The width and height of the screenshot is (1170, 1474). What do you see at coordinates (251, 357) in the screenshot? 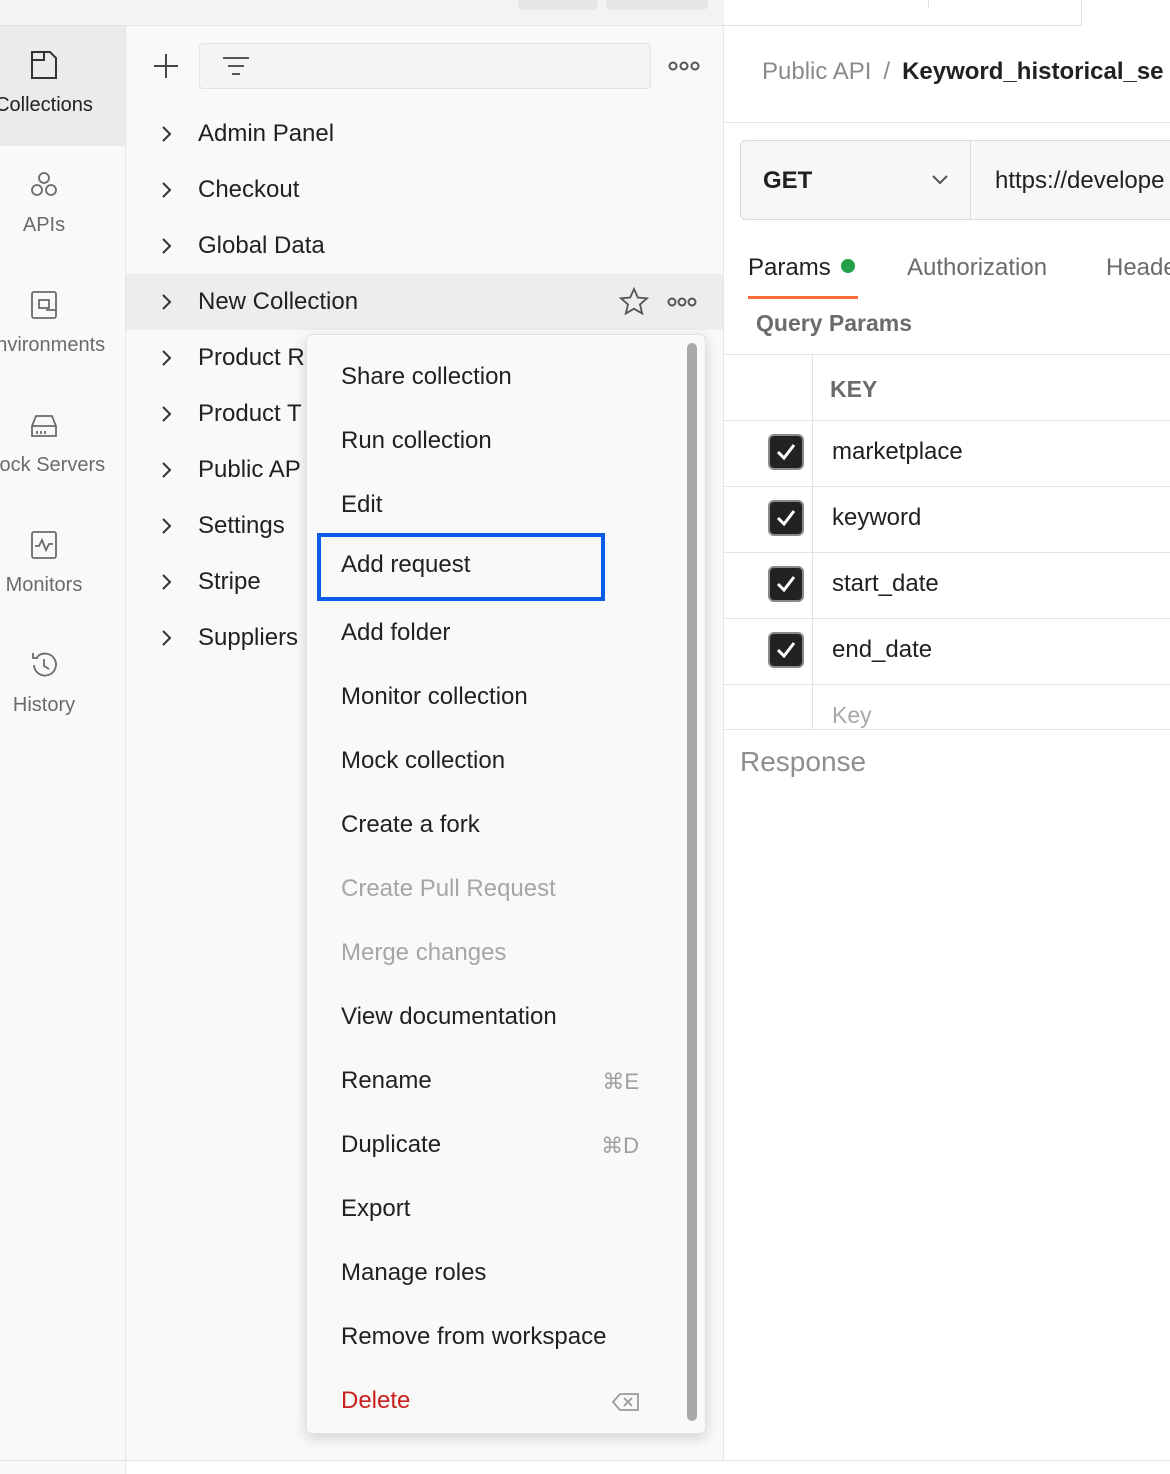
I see `collection-name: Product R` at bounding box center [251, 357].